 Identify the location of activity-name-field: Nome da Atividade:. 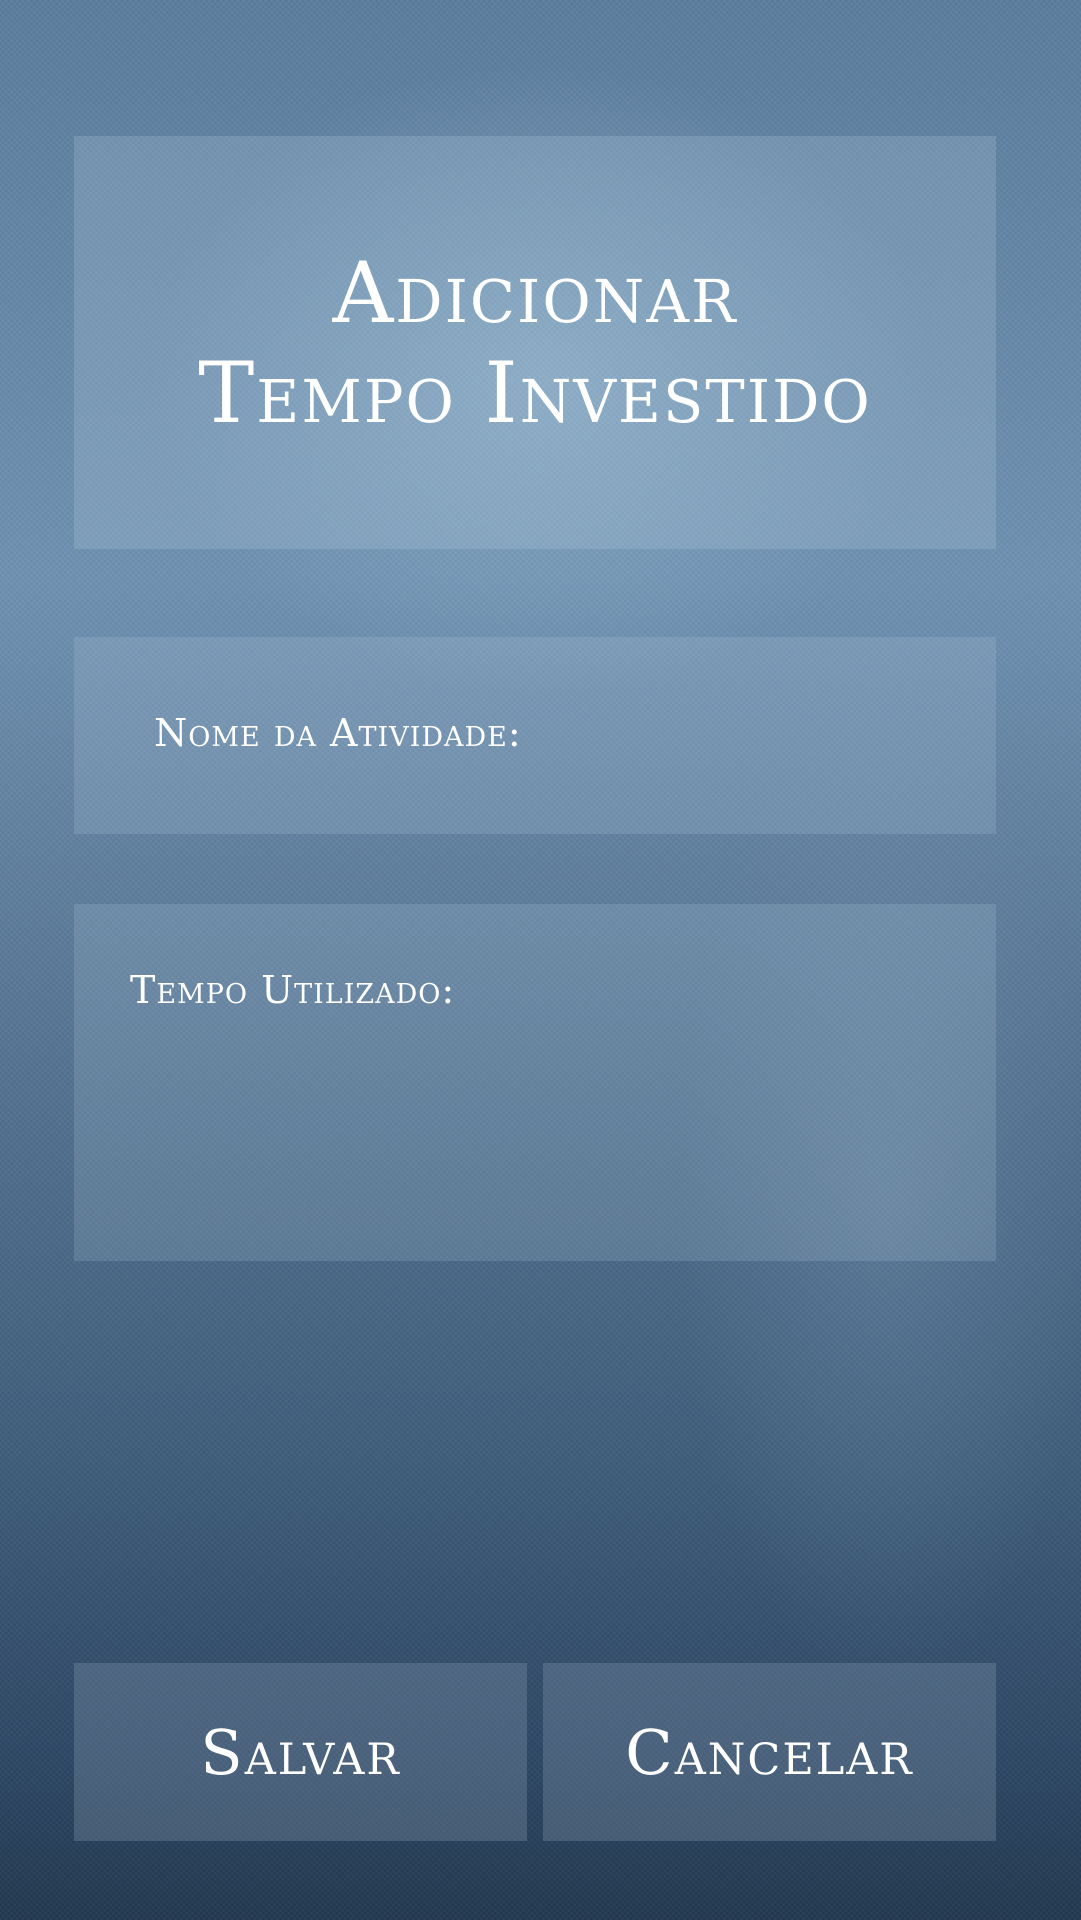
(535, 735).